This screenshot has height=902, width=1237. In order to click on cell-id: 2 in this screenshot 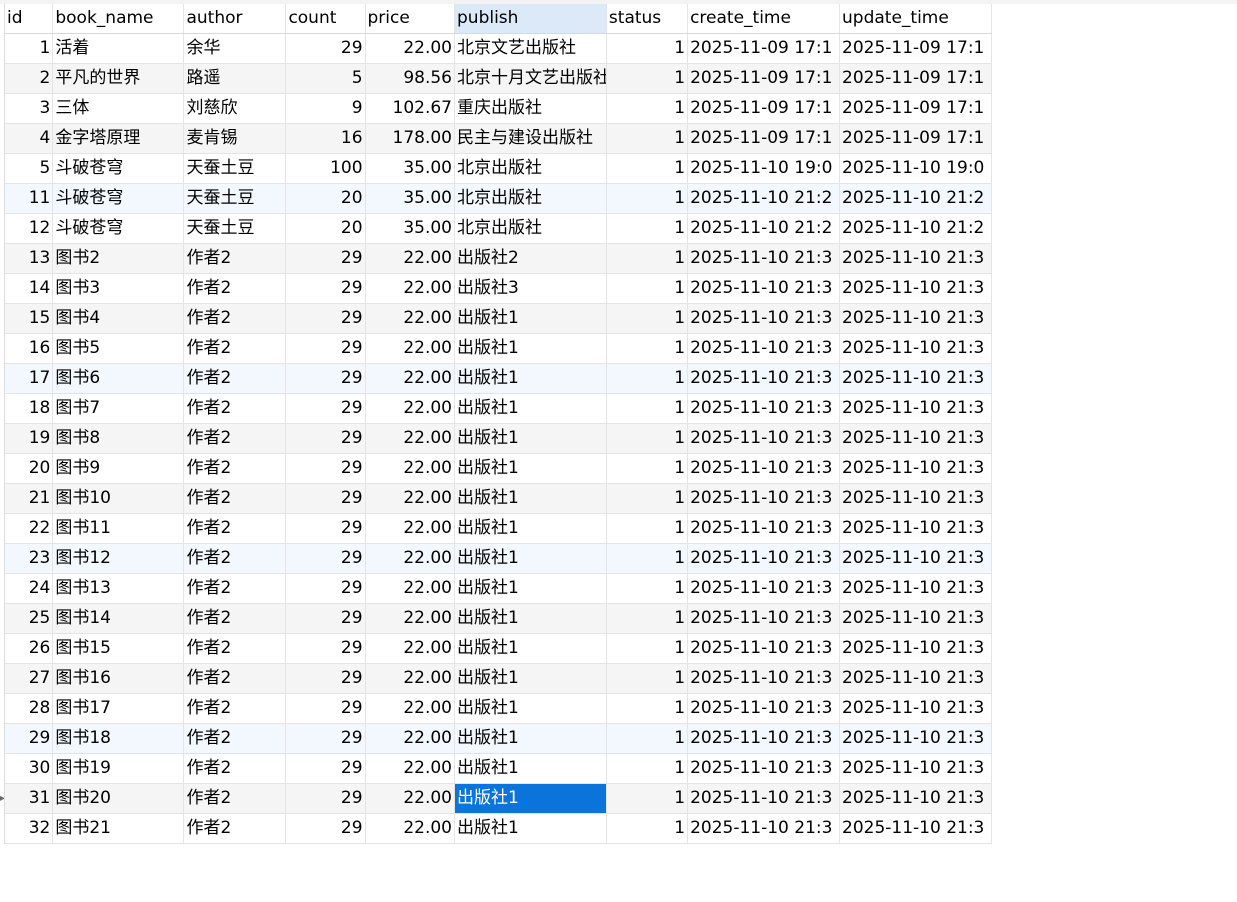, I will do `click(29, 78)`.